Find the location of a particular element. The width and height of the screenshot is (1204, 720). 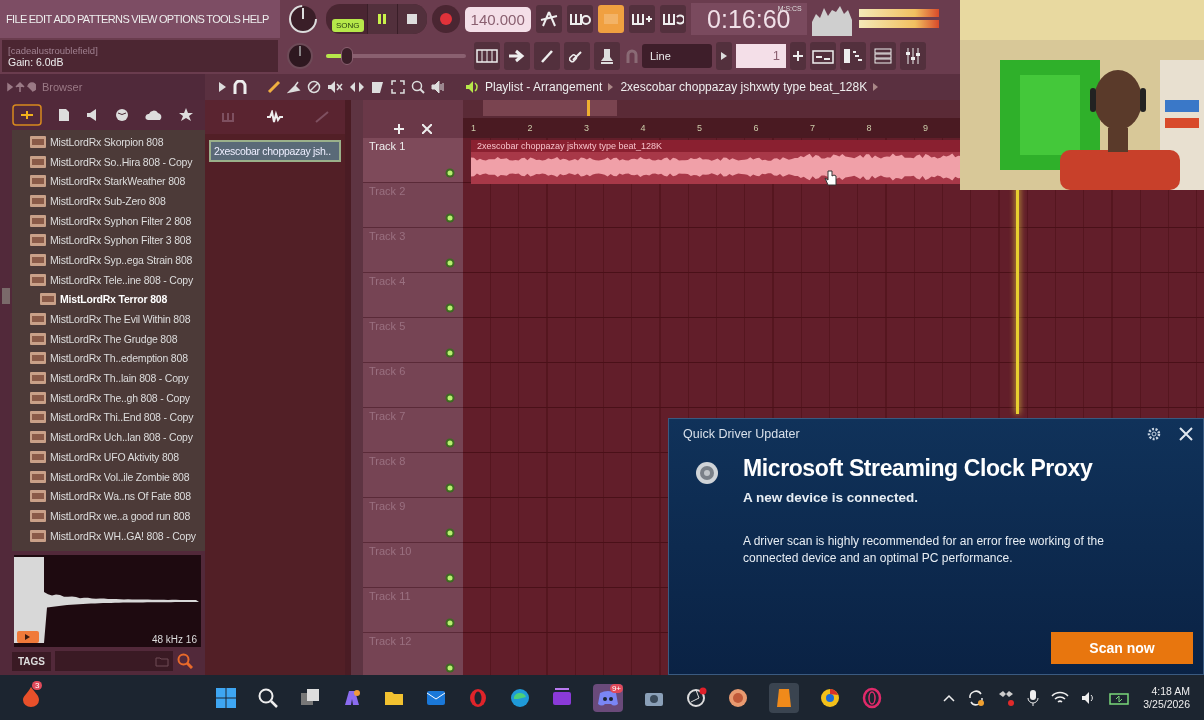

menu-item: ADD is located at coordinates (64, 19).